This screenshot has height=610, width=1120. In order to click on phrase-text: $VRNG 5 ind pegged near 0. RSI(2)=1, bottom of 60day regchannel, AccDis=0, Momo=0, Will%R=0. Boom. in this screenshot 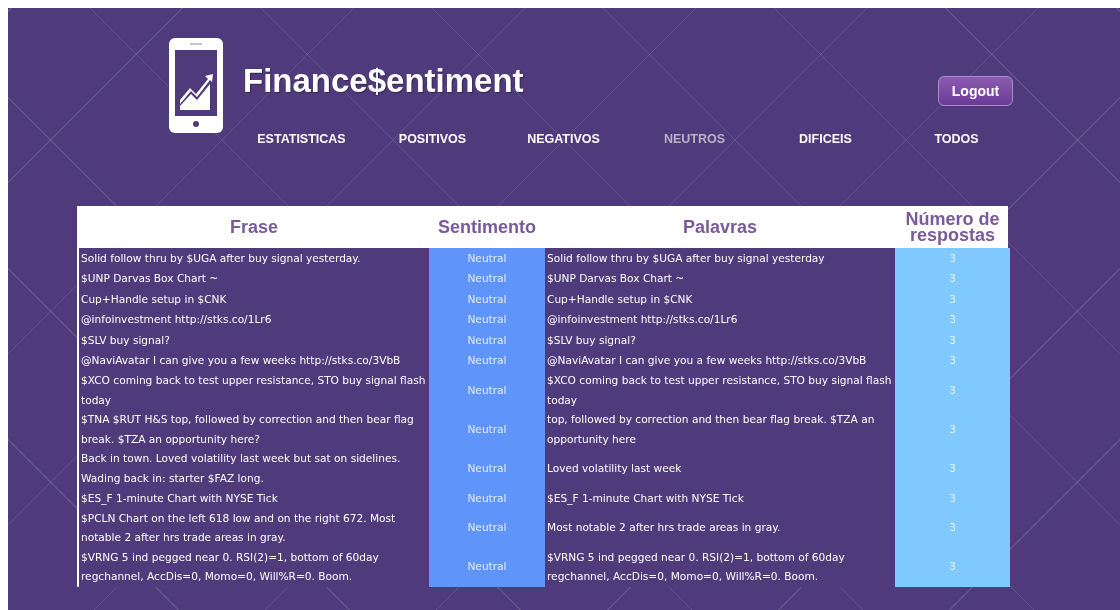, I will do `click(230, 566)`.